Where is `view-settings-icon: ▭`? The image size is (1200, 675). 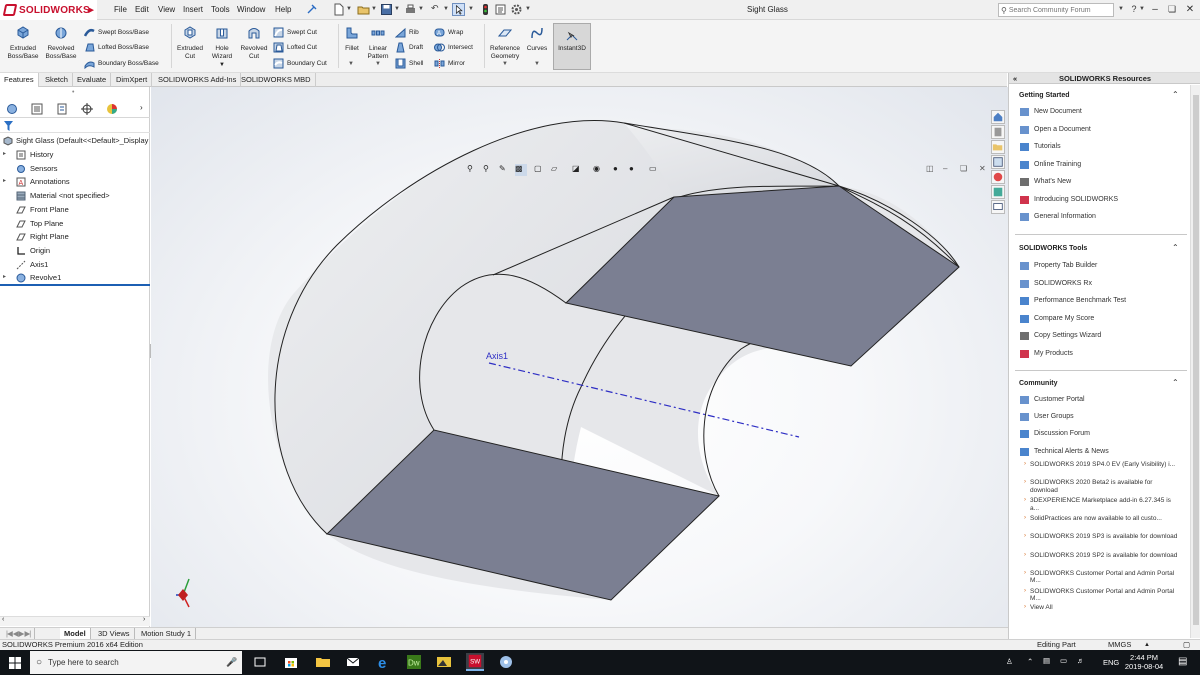 view-settings-icon: ▭ is located at coordinates (655, 170).